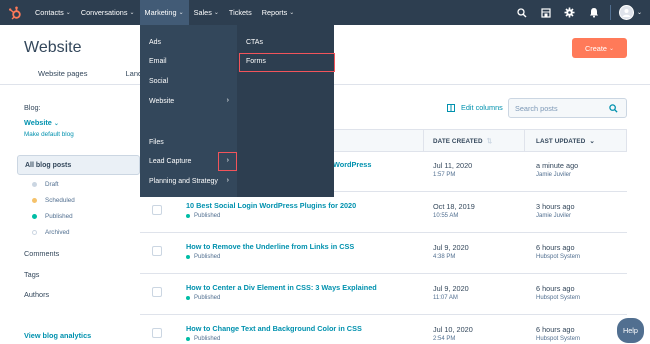 Image resolution: width=650 pixels, height=344 pixels. What do you see at coordinates (156, 142) in the screenshot?
I see `menu-item-files: Files` at bounding box center [156, 142].